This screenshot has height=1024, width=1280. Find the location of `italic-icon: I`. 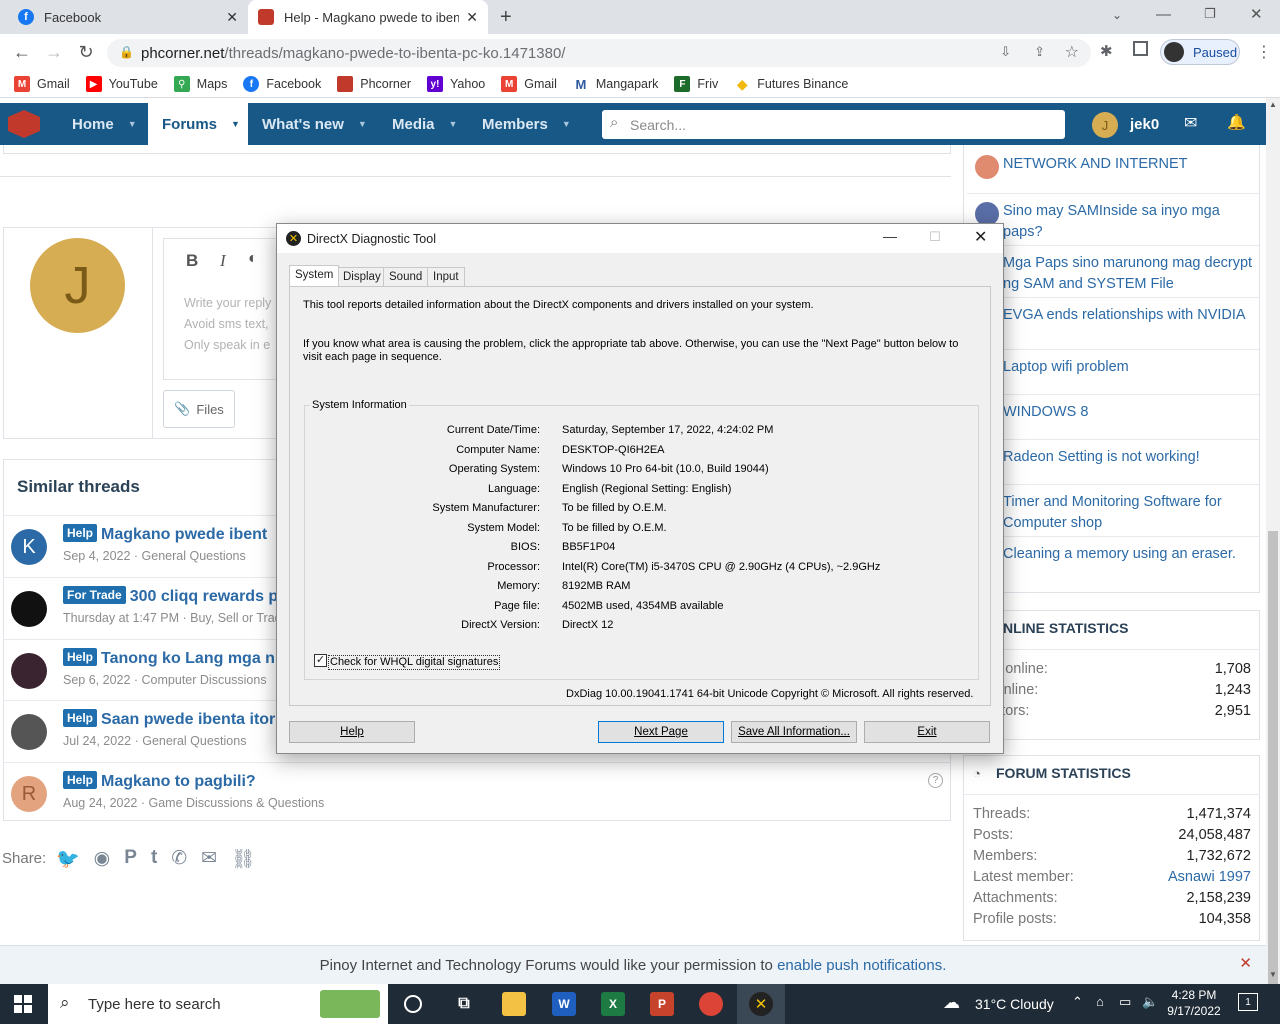

italic-icon: I is located at coordinates (223, 261).